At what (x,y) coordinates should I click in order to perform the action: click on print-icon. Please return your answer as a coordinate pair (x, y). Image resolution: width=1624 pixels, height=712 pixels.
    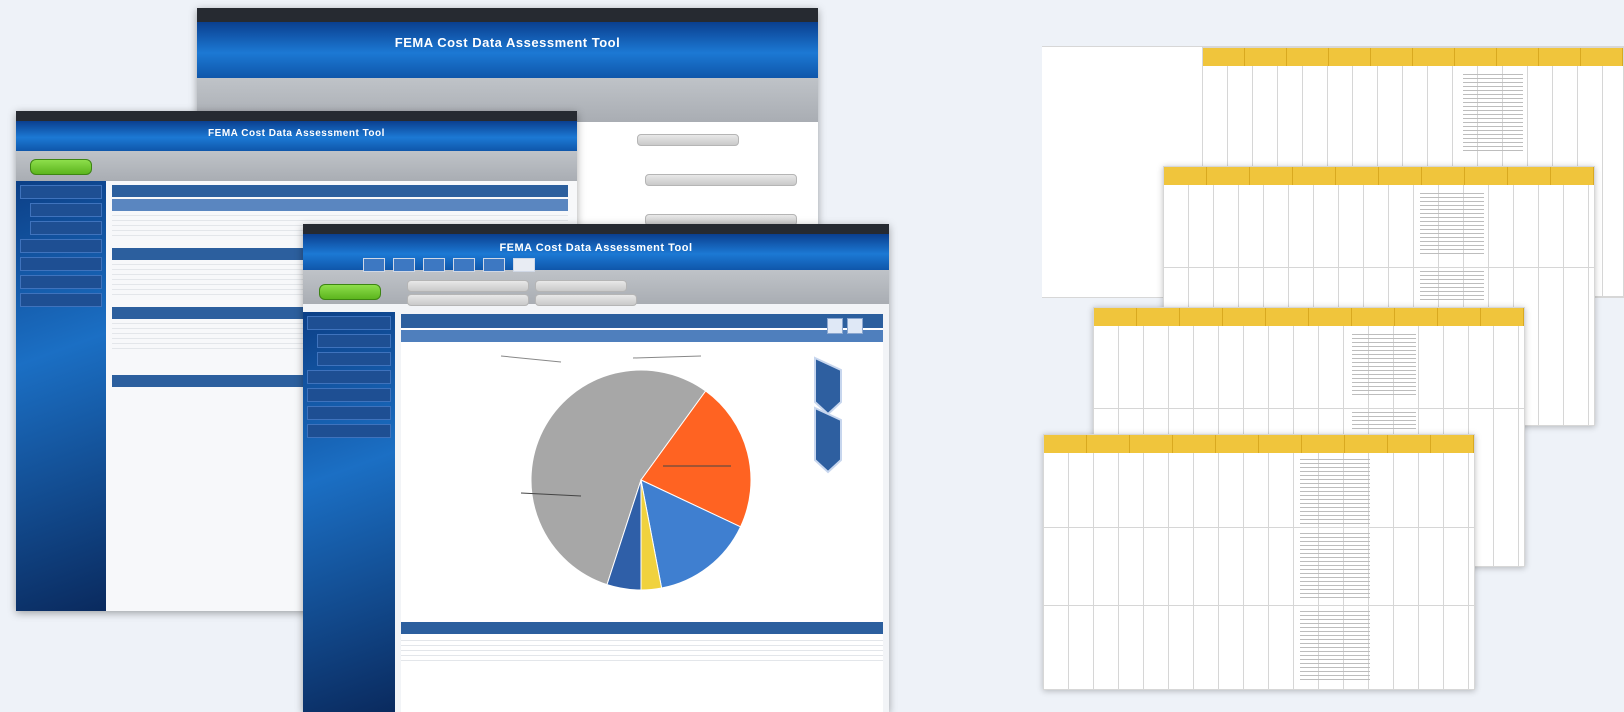
    Looking at the image, I should click on (855, 326).